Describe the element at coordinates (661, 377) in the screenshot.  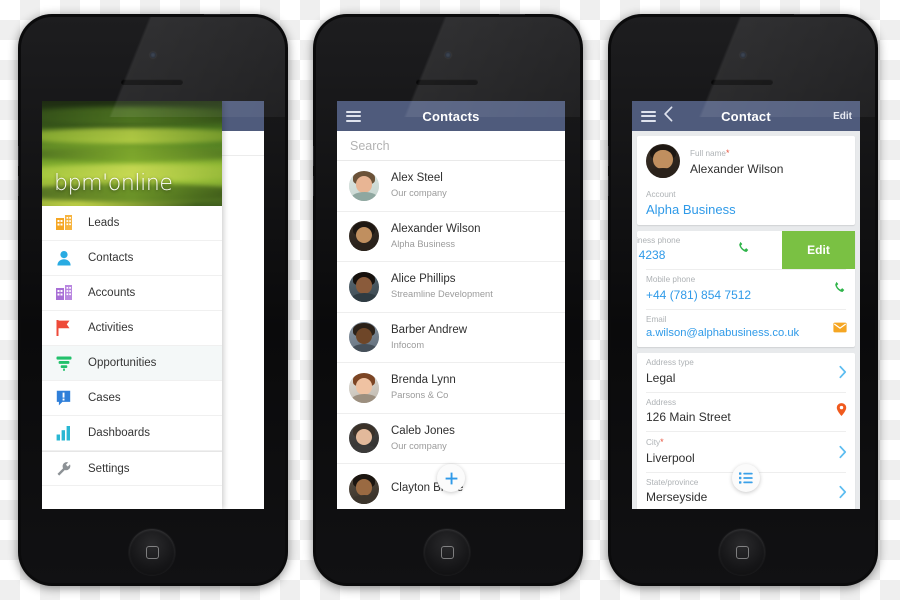
I see `address-type-value: Legal` at that location.